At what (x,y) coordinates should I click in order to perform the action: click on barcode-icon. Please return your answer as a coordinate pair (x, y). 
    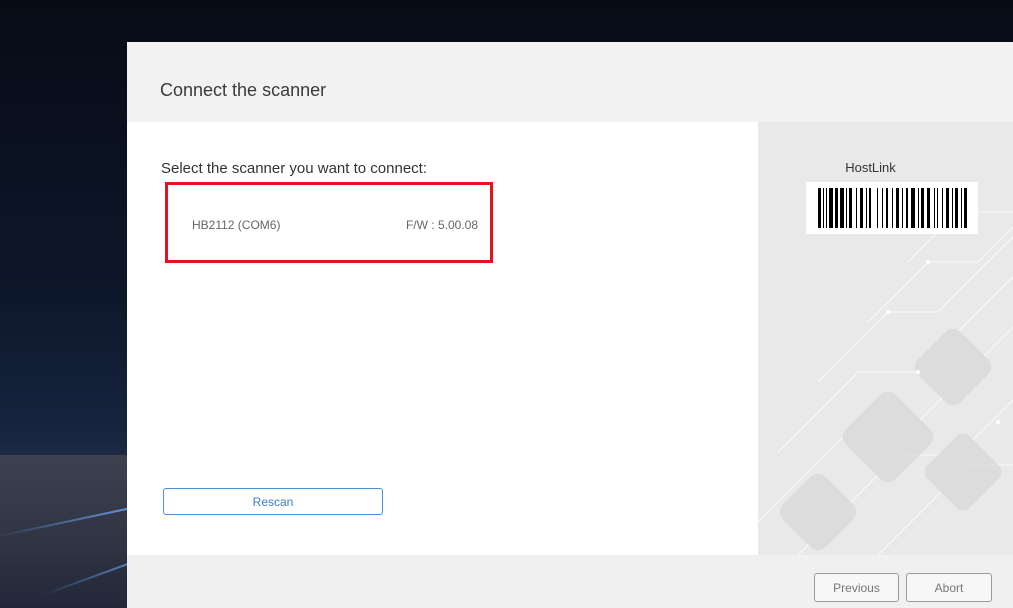
    Looking at the image, I should click on (892, 208).